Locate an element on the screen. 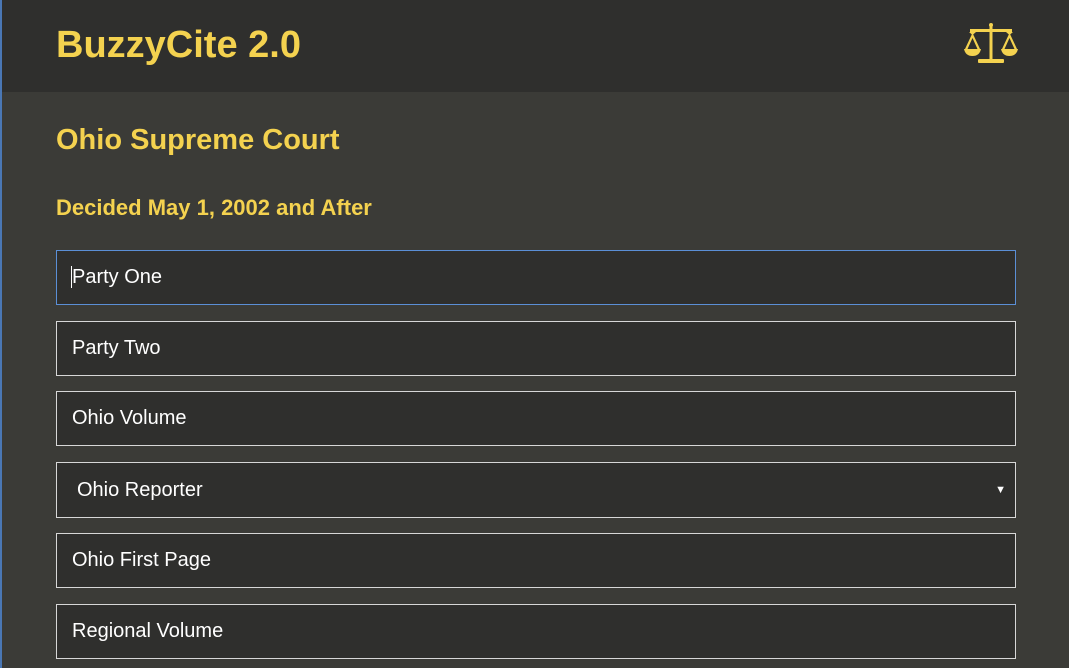 This screenshot has height=668, width=1069. decision-date-subtitle: Decided May 1, 2002 and After is located at coordinates (214, 207).